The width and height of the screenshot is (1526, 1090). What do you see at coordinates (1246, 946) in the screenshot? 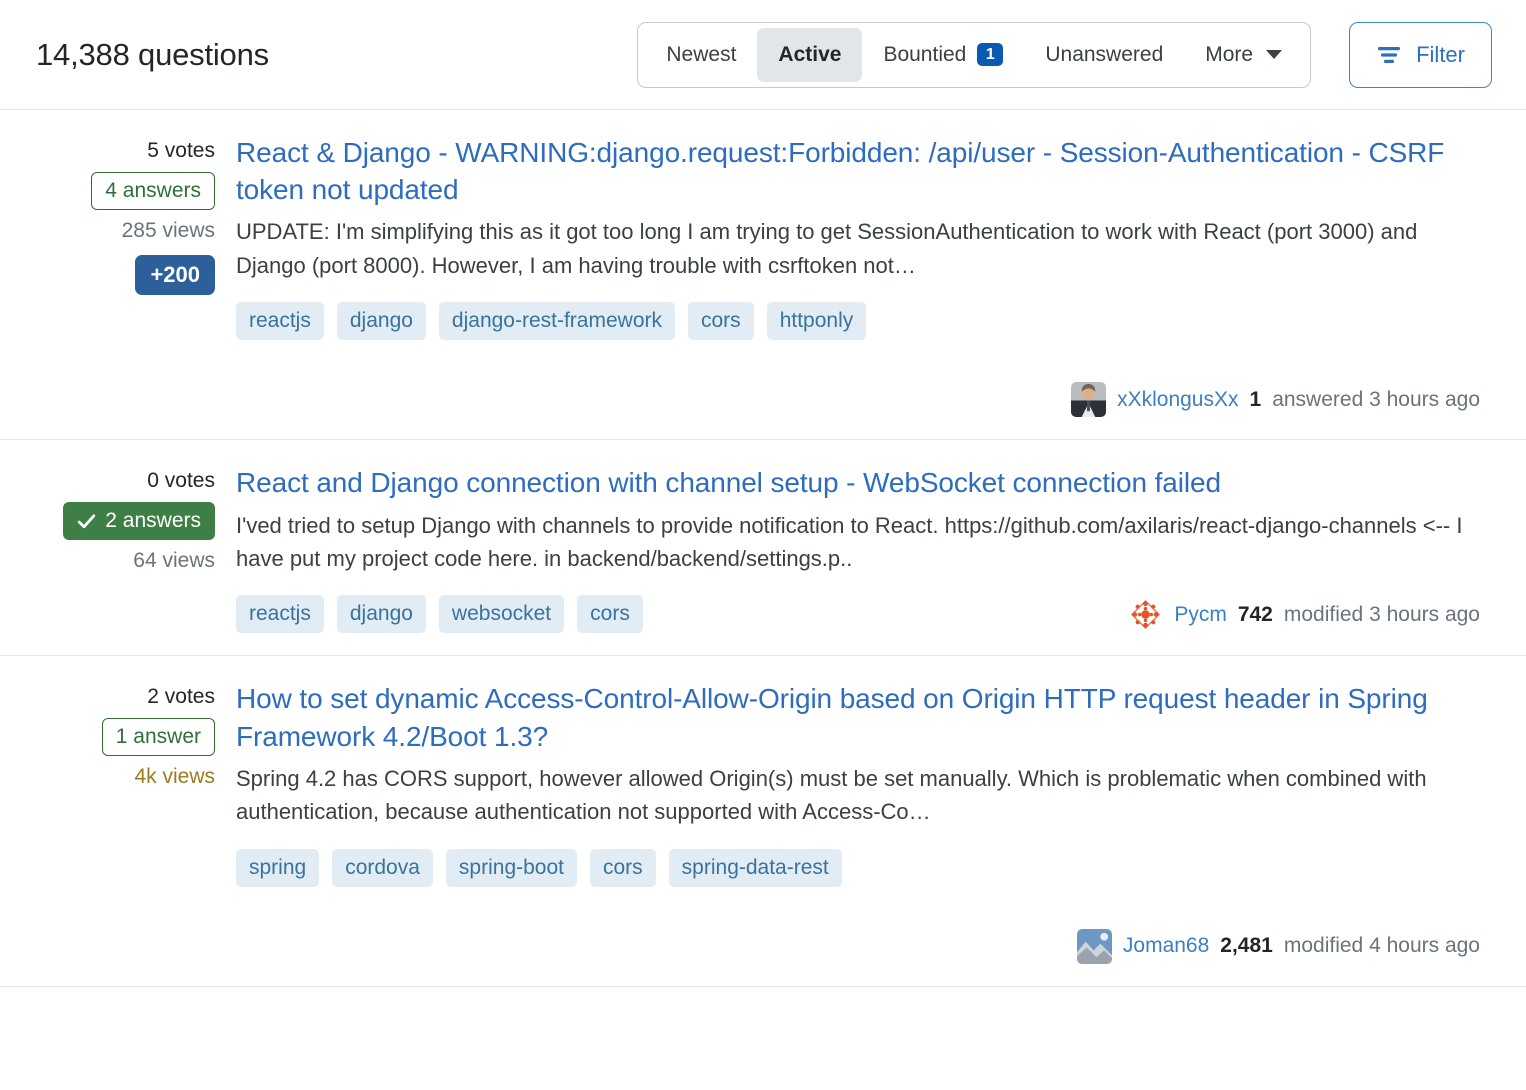
I see `user-reputation: 2,481` at bounding box center [1246, 946].